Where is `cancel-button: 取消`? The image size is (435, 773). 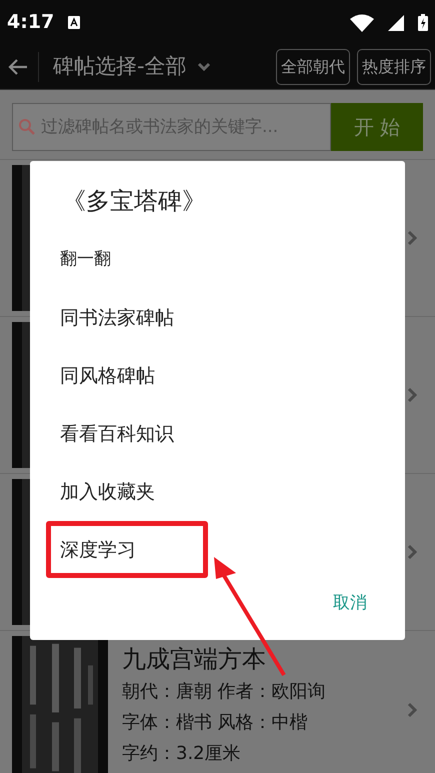 cancel-button: 取消 is located at coordinates (350, 603).